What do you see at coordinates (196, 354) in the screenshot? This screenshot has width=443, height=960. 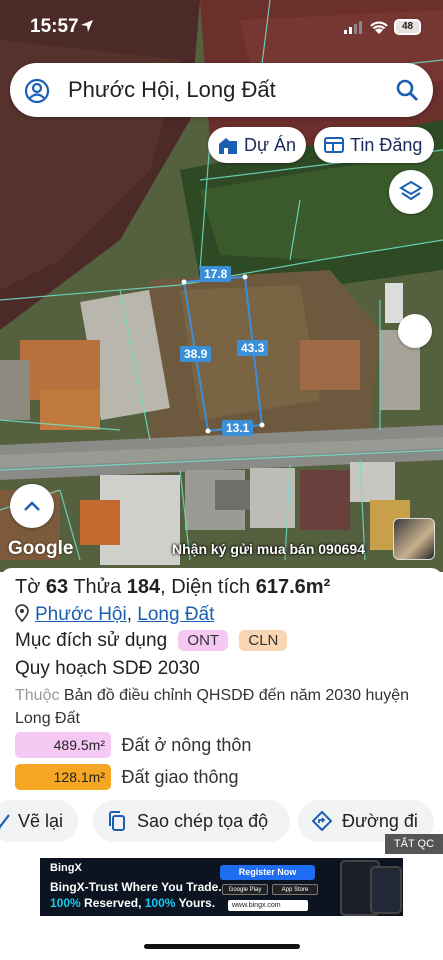 I see `edge-length-left: 38.9` at bounding box center [196, 354].